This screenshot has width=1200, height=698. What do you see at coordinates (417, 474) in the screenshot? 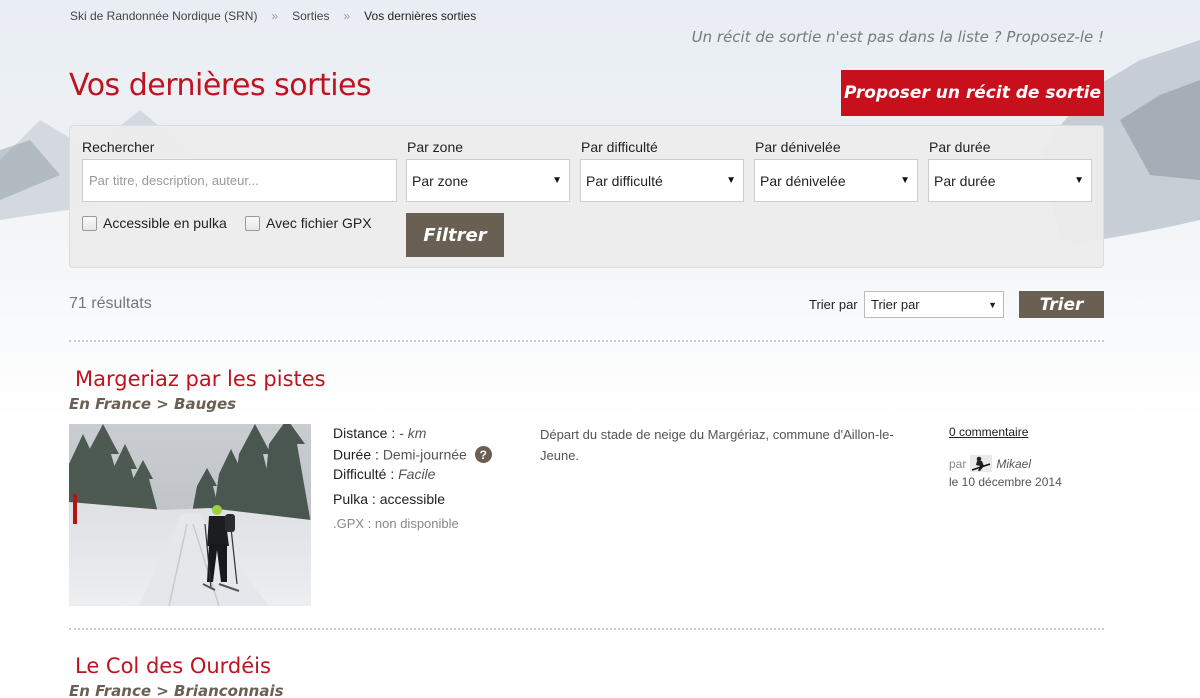
I see `difficulty-value: Facile` at bounding box center [417, 474].